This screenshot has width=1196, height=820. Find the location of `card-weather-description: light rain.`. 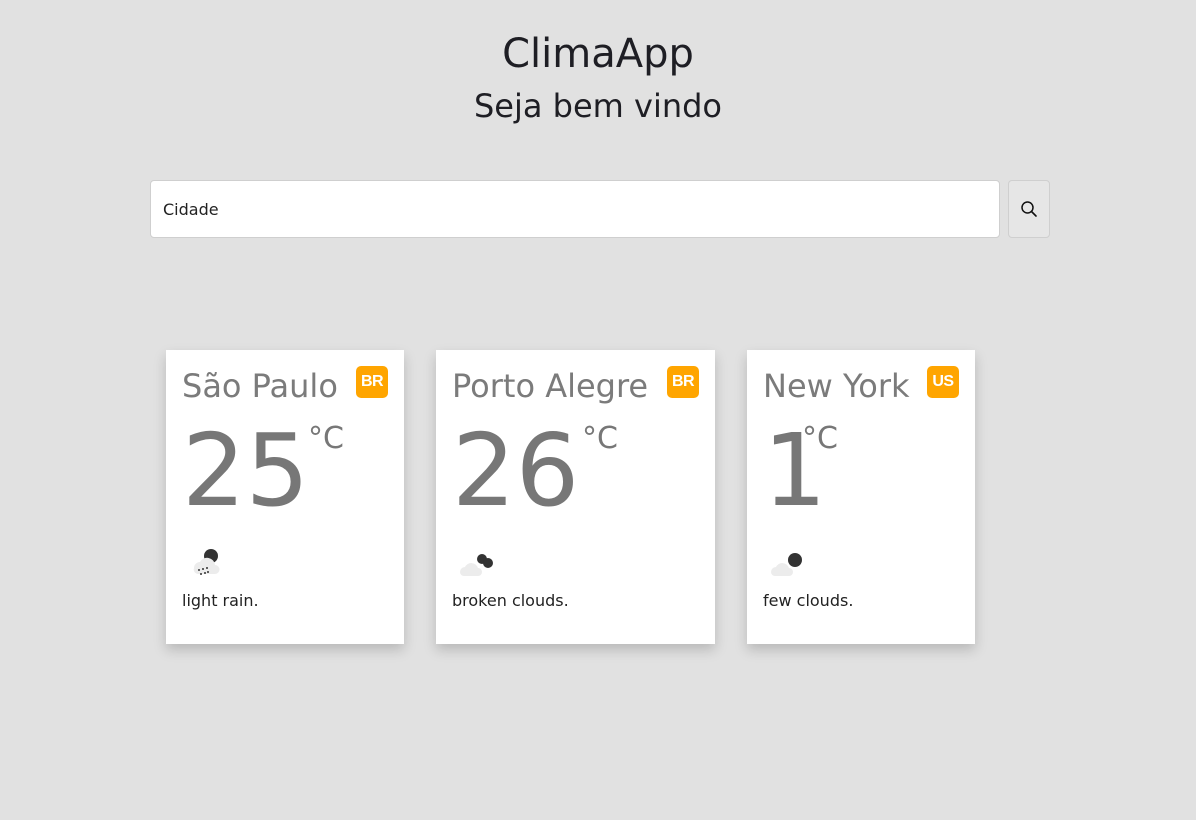

card-weather-description: light rain. is located at coordinates (220, 600).